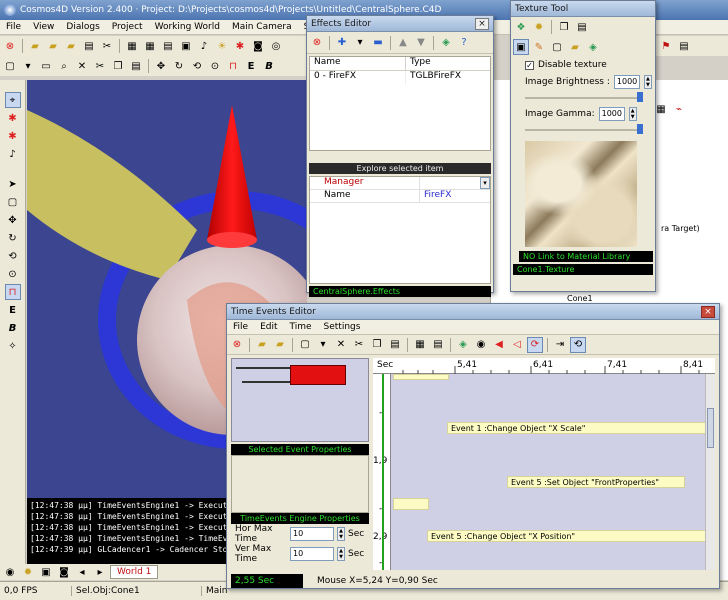  What do you see at coordinates (300, 400) in the screenshot?
I see `timeline-overview` at bounding box center [300, 400].